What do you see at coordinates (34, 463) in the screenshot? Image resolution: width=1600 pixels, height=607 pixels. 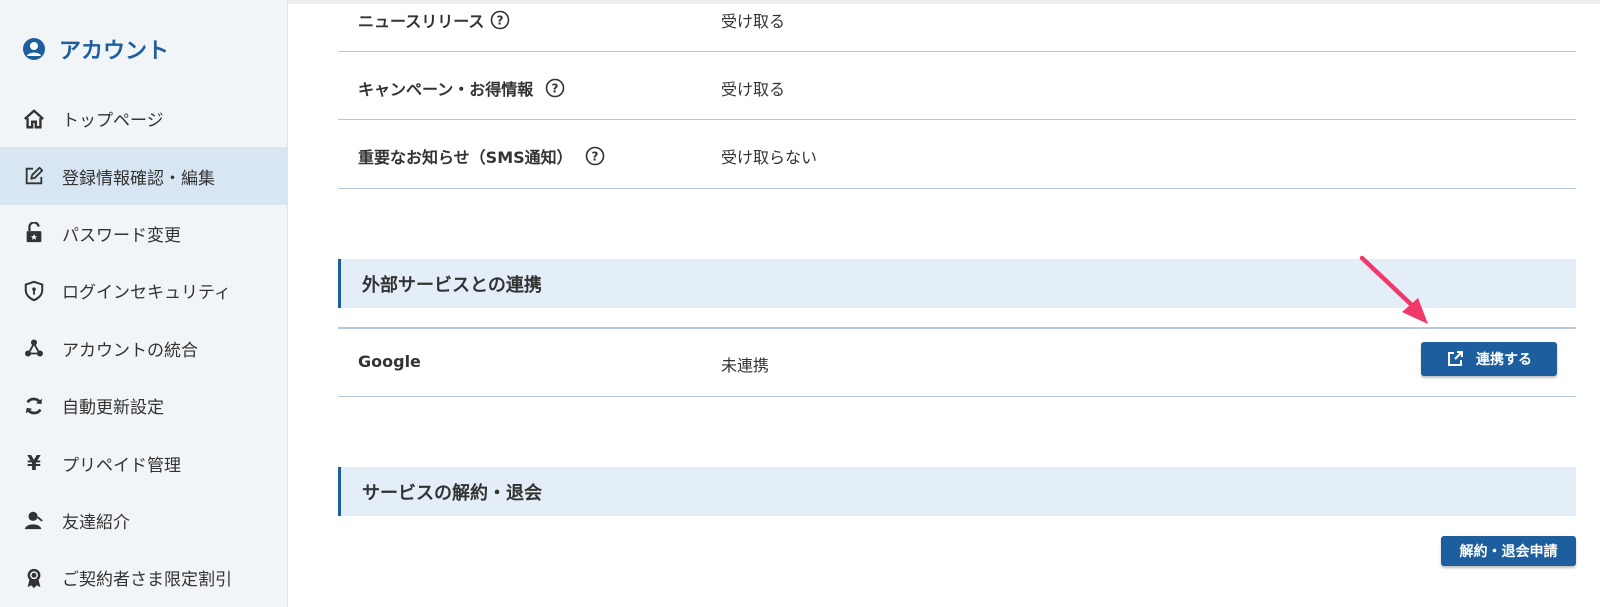 I see `yen-icon: ¥` at bounding box center [34, 463].